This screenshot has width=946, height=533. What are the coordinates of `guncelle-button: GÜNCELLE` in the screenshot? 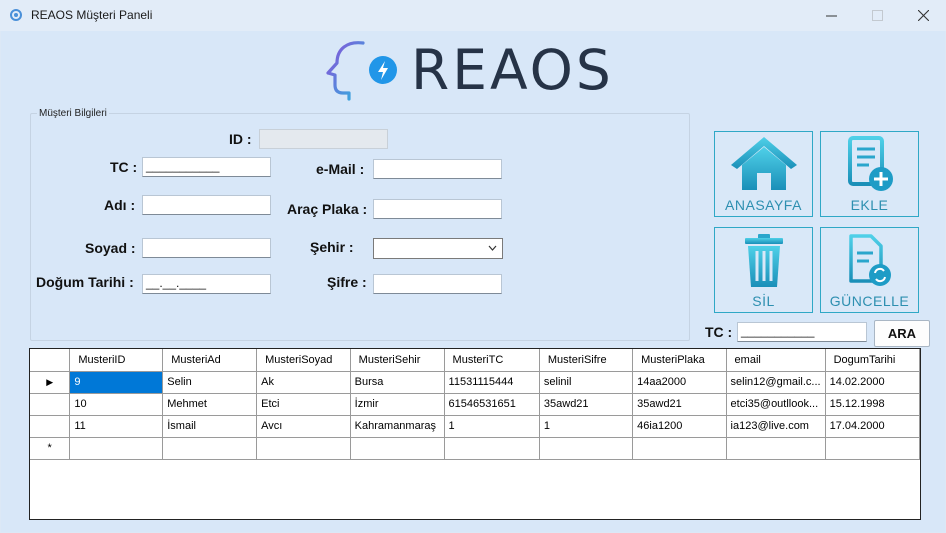 It's located at (869, 270).